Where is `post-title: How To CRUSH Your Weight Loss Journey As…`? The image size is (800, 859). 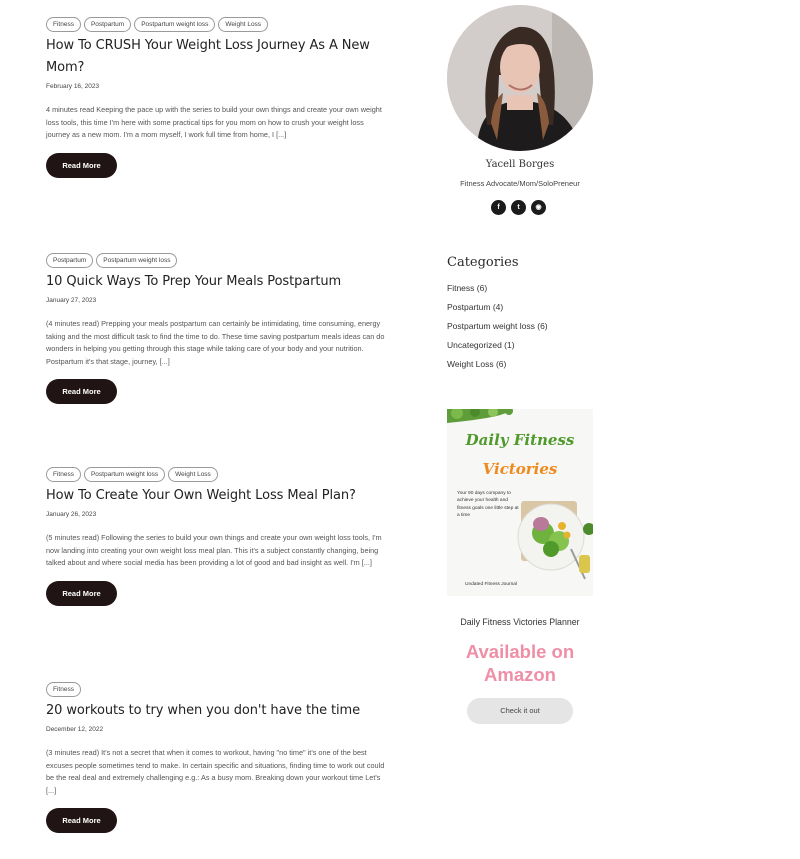 post-title: How To CRUSH Your Weight Loss Journey As… is located at coordinates (216, 57).